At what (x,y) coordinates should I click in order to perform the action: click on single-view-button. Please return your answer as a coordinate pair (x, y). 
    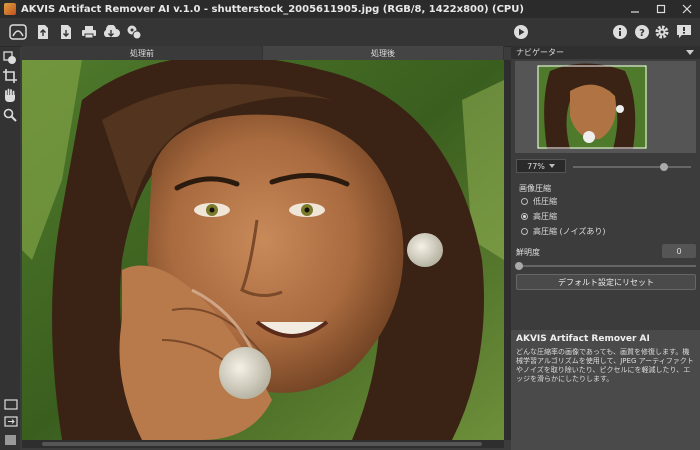
    Looking at the image, I should click on (11, 405).